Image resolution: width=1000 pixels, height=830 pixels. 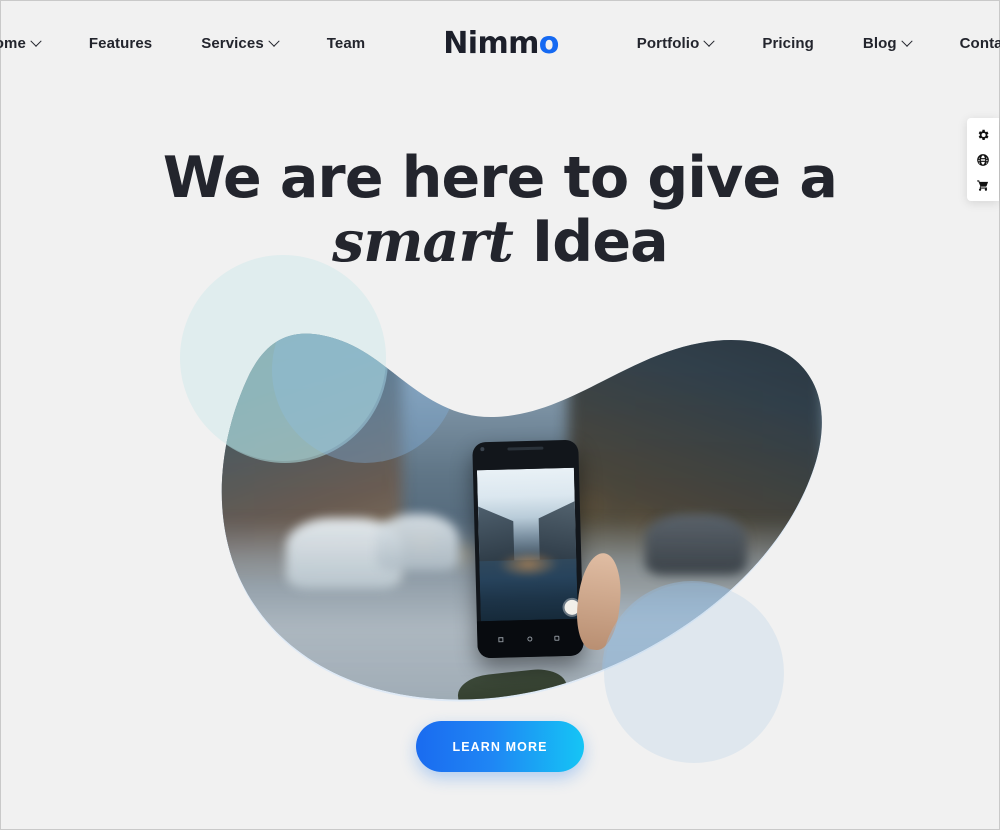 I want to click on floating-side-panel, so click(x=983, y=159).